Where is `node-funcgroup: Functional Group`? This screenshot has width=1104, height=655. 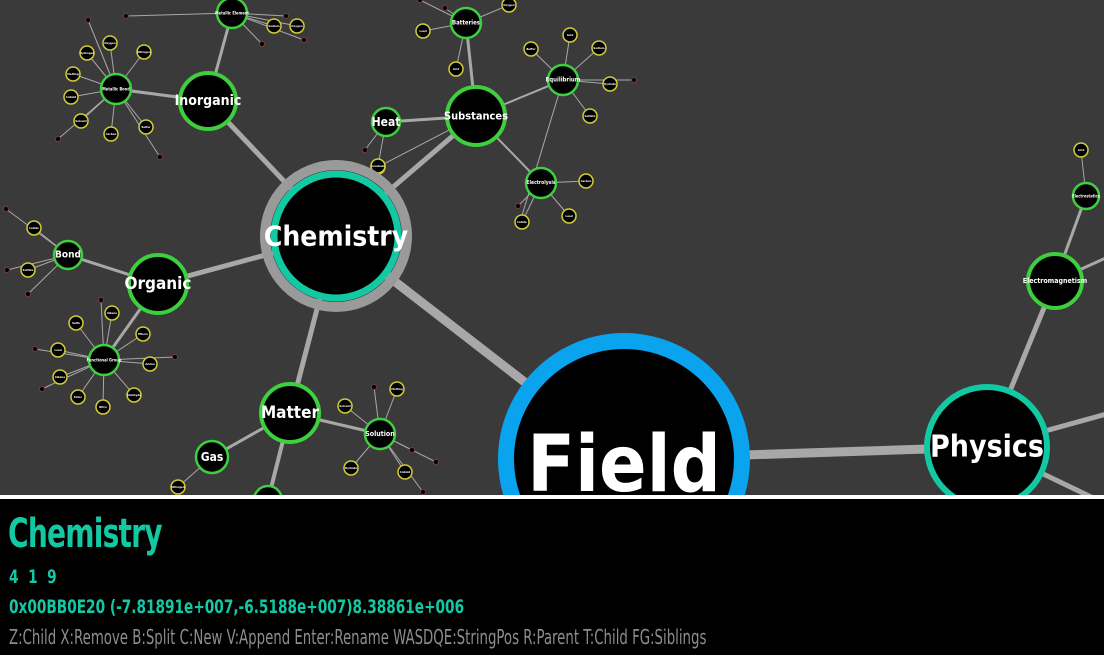 node-funcgroup: Functional Group is located at coordinates (104, 360).